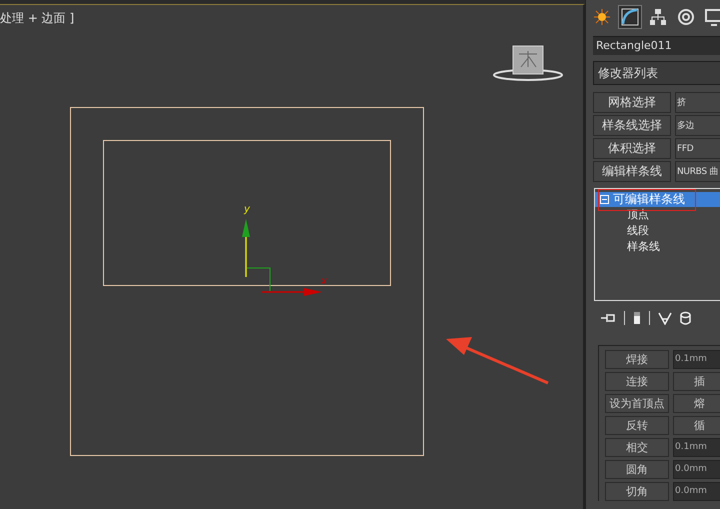 This screenshot has width=720, height=509. What do you see at coordinates (637, 447) in the screenshot?
I see `command-button: 相交` at bounding box center [637, 447].